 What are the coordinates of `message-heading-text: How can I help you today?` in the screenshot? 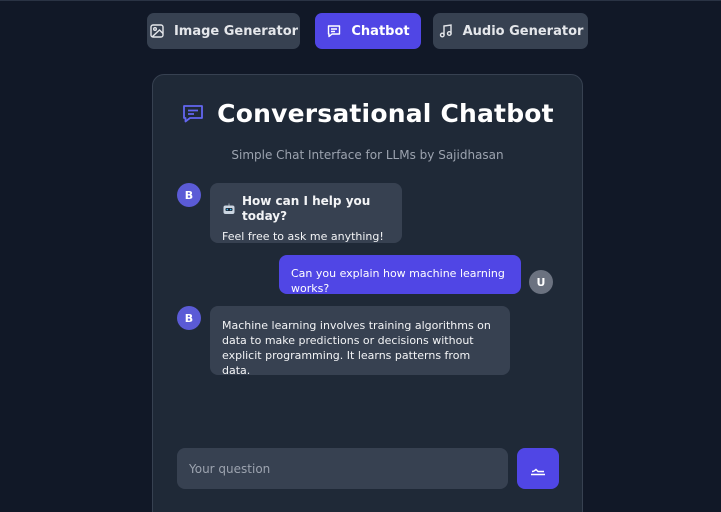 It's located at (306, 208).